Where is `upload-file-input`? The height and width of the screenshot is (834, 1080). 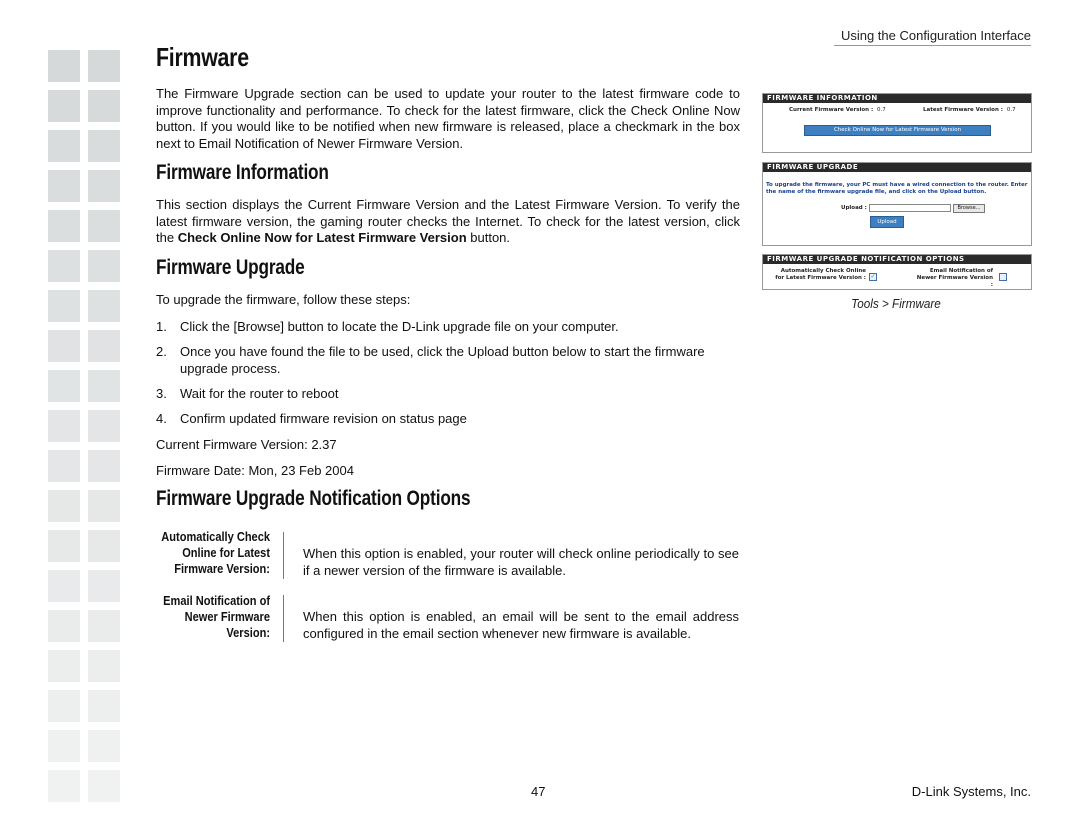 upload-file-input is located at coordinates (910, 208).